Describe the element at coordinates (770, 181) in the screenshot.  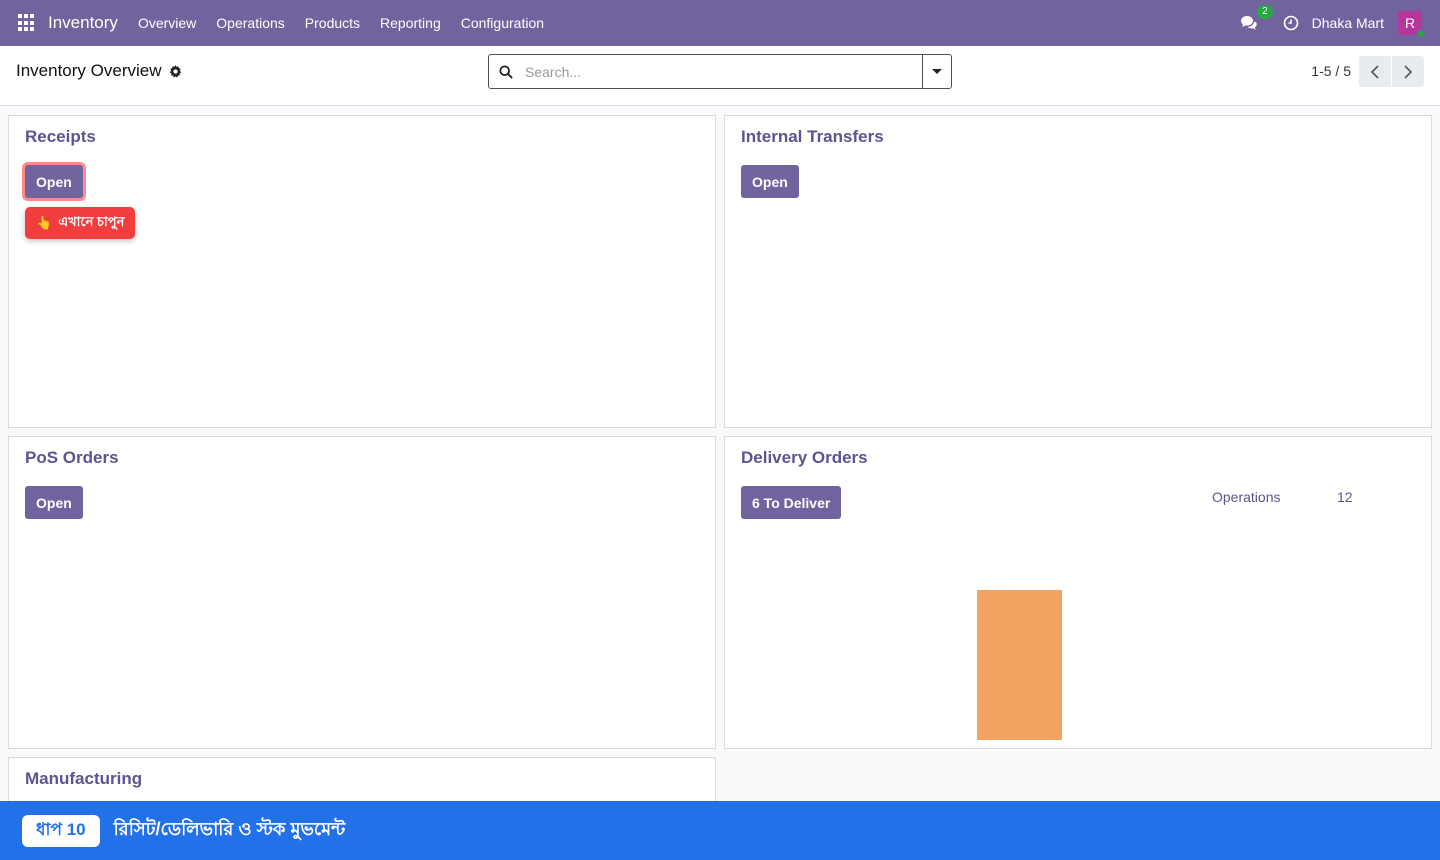
I see `internal-transfers-open-button: Open` at that location.